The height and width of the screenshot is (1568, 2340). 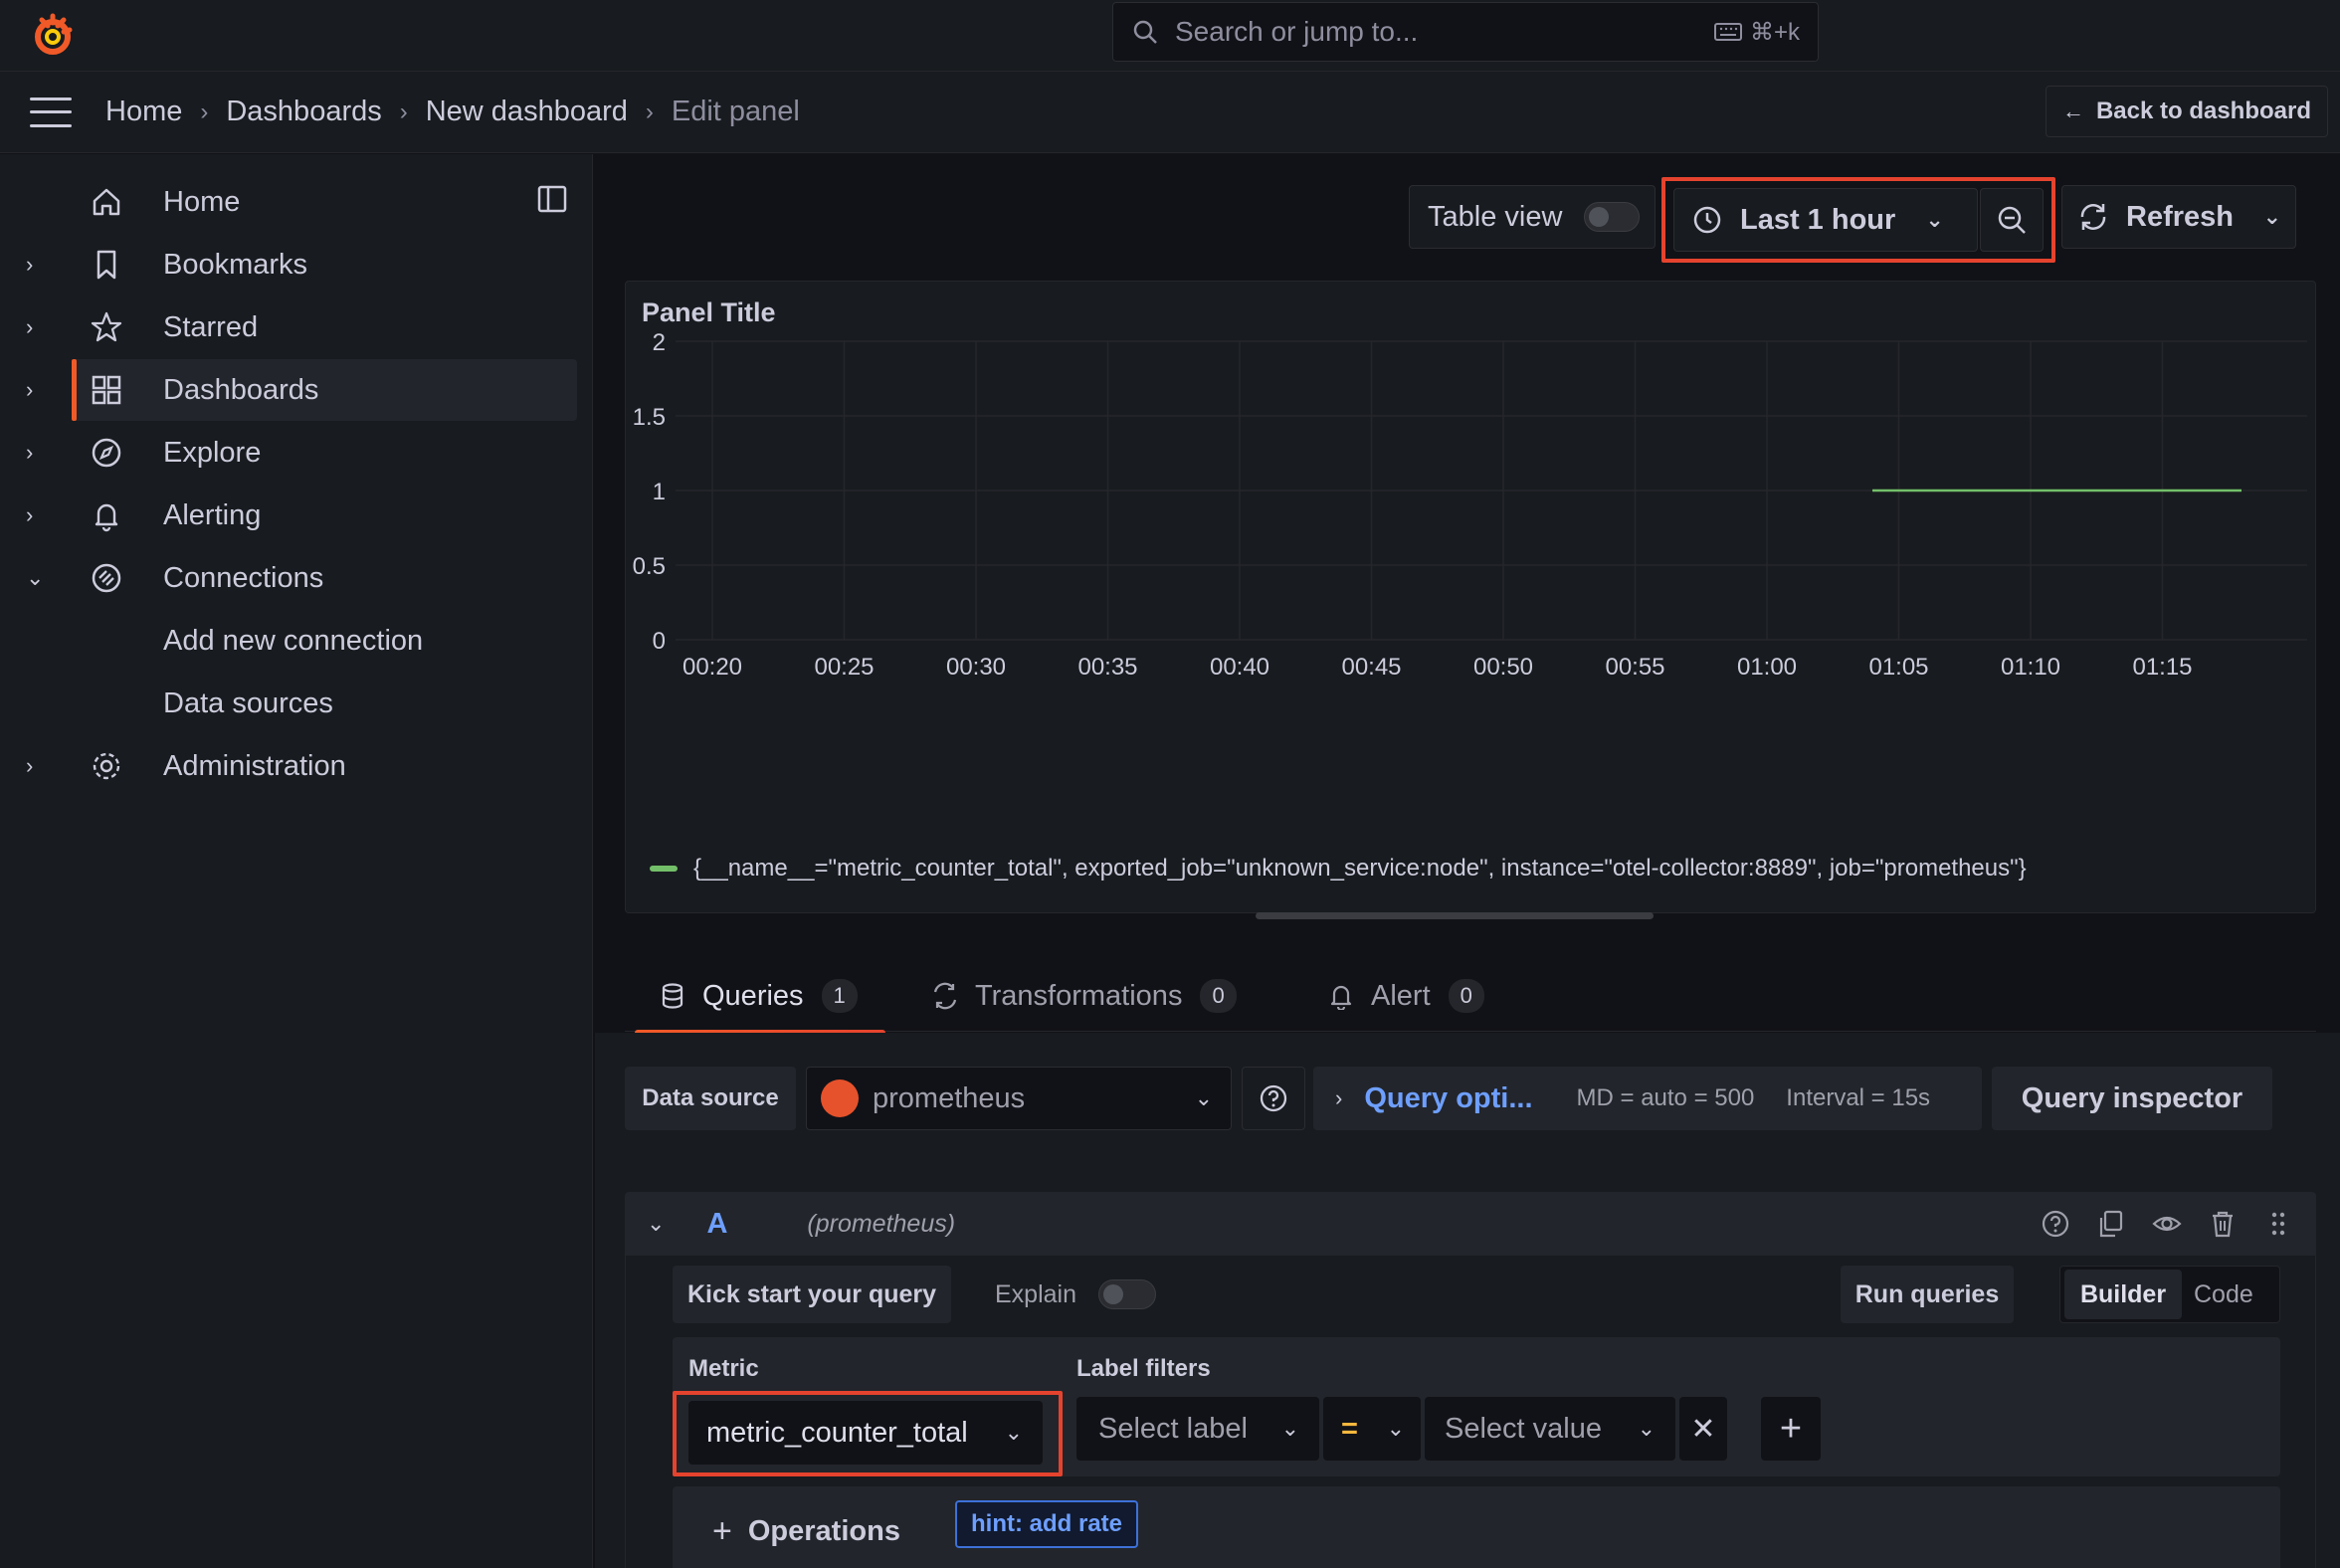 What do you see at coordinates (143, 112) in the screenshot?
I see `breadcrumb-home: Home` at bounding box center [143, 112].